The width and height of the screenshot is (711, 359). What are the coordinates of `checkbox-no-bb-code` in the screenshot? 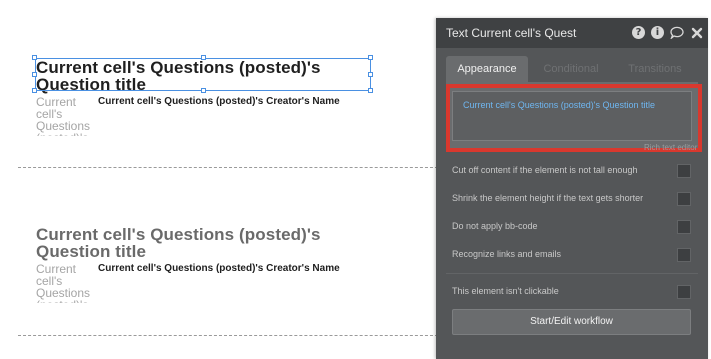 It's located at (684, 227).